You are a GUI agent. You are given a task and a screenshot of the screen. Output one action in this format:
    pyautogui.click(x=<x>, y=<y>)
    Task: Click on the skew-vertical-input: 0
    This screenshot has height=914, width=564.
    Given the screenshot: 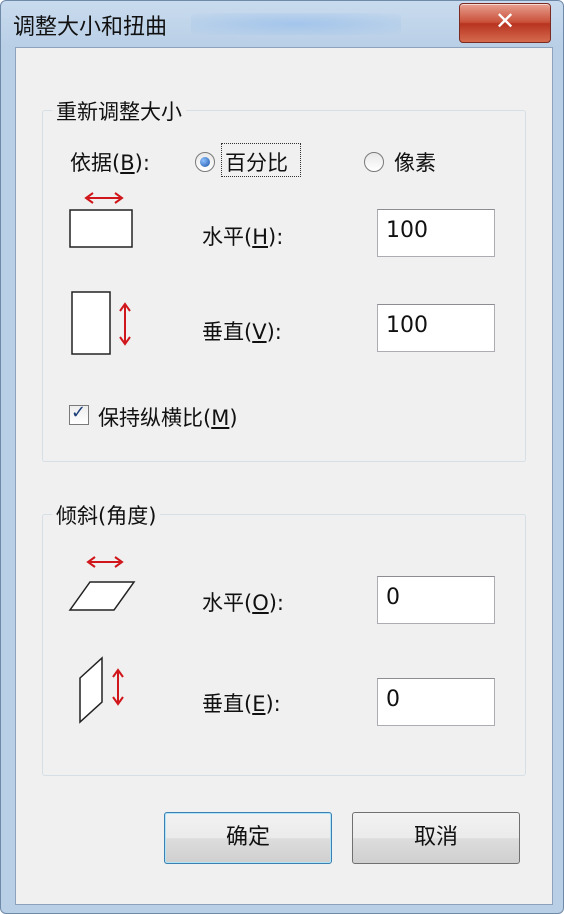 What is the action you would take?
    pyautogui.click(x=436, y=702)
    